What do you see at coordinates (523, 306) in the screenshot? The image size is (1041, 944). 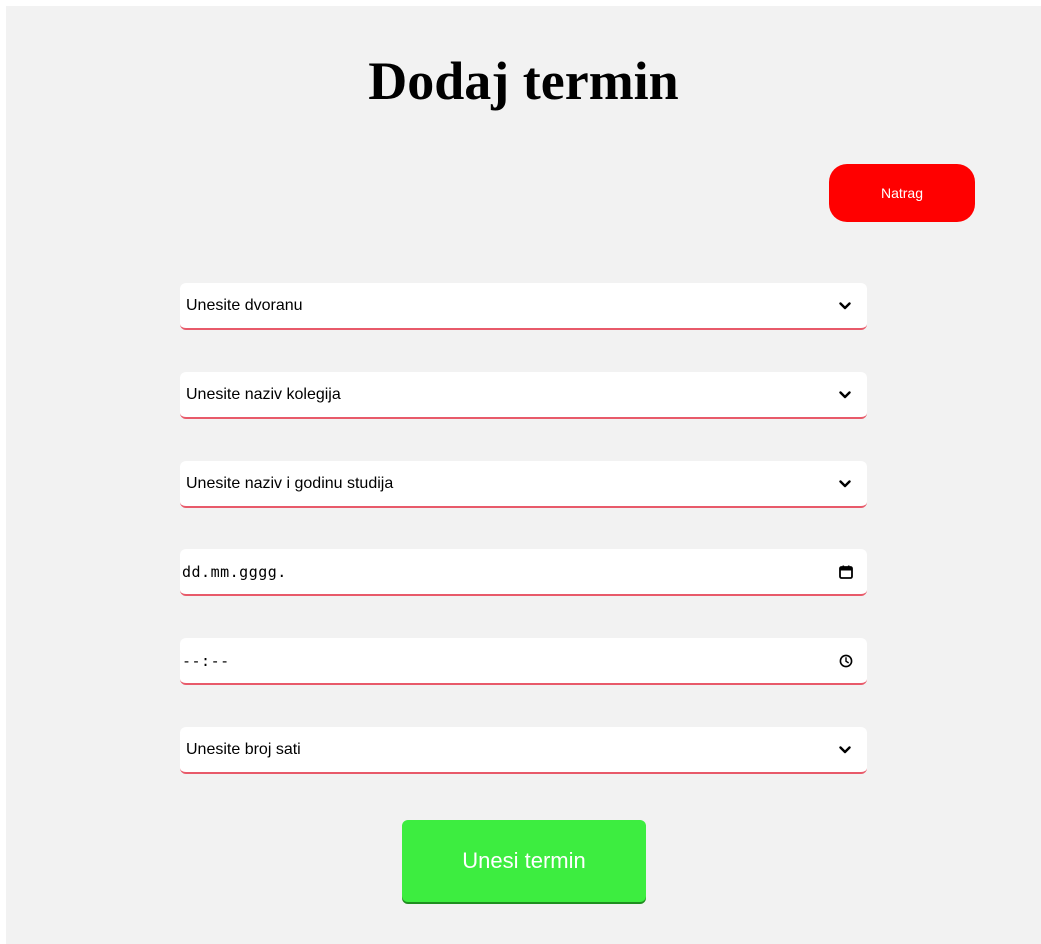 I see `hall-select: Unesite dvoranu` at bounding box center [523, 306].